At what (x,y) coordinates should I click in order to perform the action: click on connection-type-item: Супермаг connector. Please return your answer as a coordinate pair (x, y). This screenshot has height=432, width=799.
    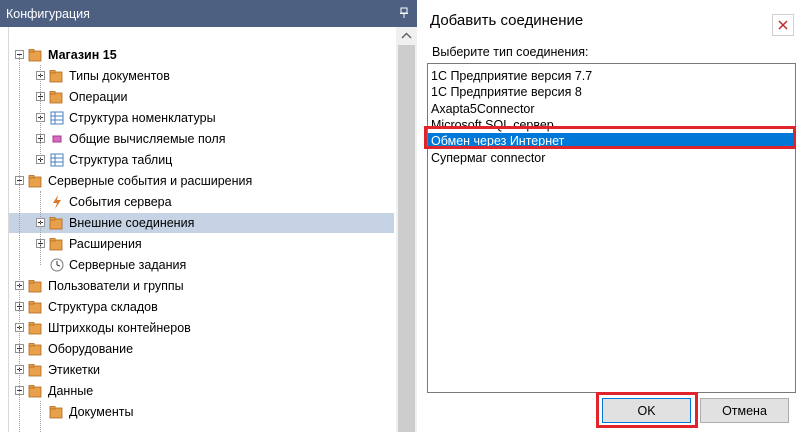
    Looking at the image, I should click on (611, 158).